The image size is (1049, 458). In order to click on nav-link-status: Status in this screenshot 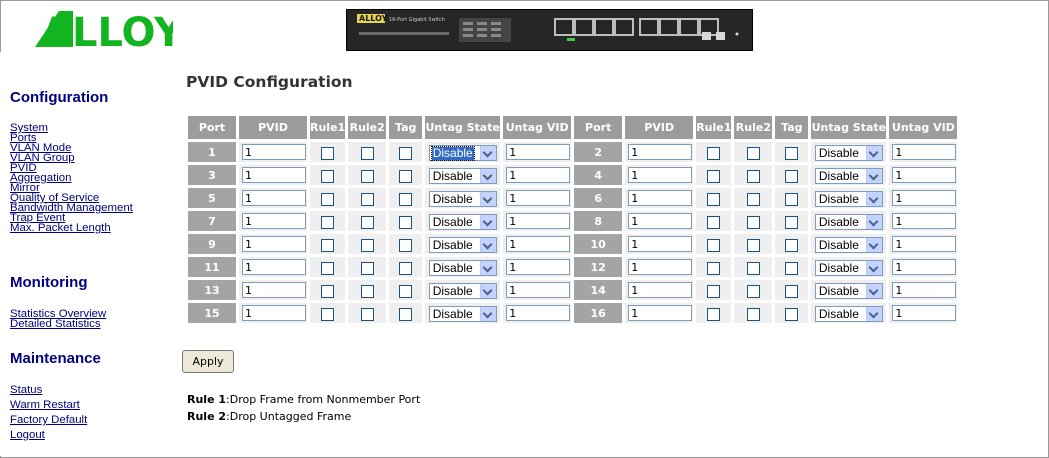, I will do `click(26, 389)`.